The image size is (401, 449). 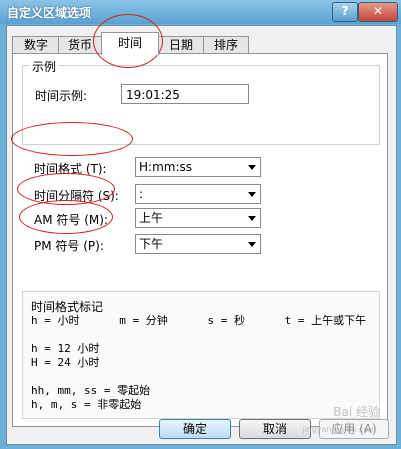 What do you see at coordinates (339, 429) in the screenshot?
I see `watermark-sub: jingyan.baidu.com` at bounding box center [339, 429].